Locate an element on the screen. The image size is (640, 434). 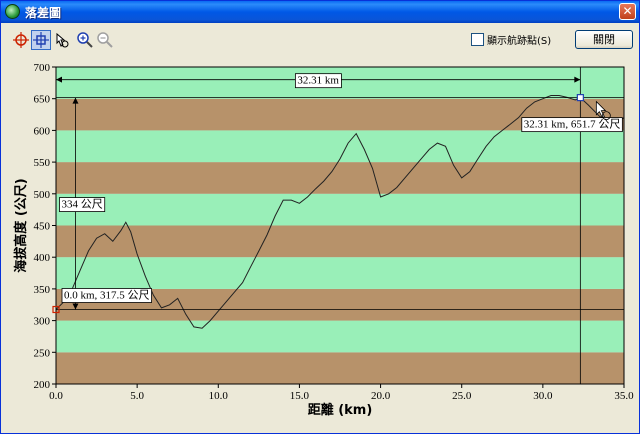
measure-tool-button is located at coordinates (41, 40).